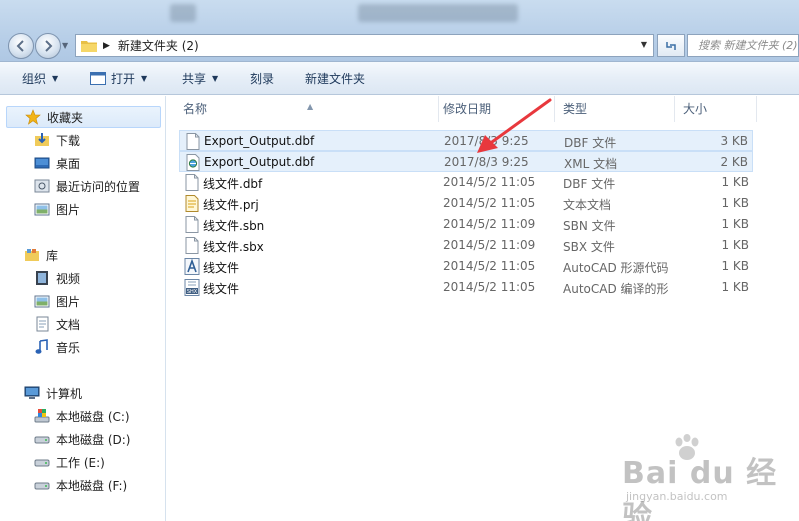  I want to click on file-row: 线文件.sbx 2014/5/2 11:09 SBX 文件 1 KB, so click(466, 245).